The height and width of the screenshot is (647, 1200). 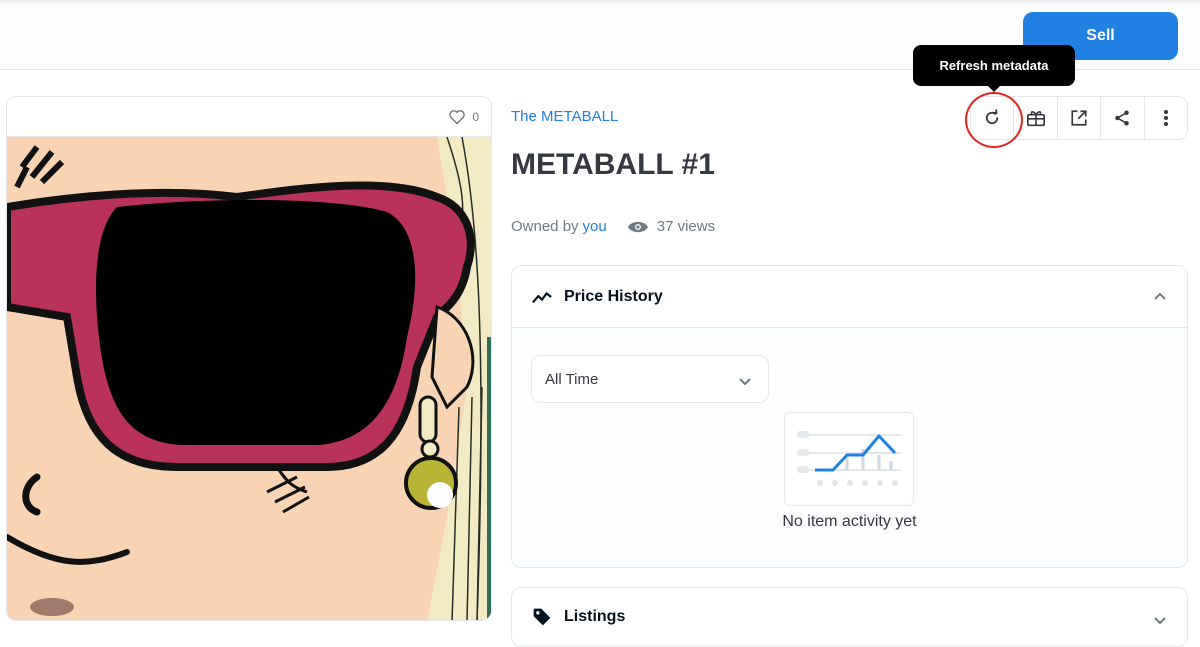 I want to click on time-range-value: All Time, so click(x=572, y=379).